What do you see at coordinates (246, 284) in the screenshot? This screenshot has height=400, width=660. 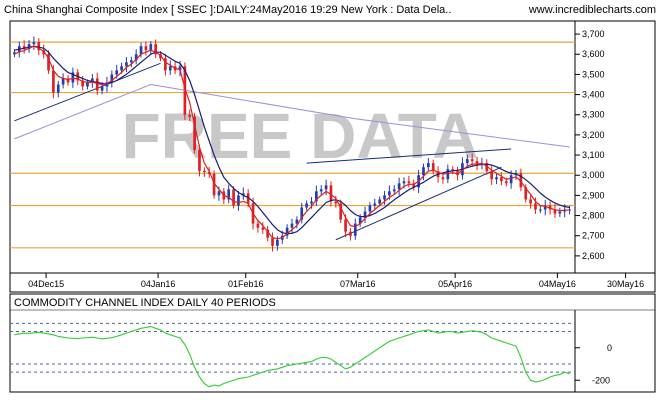 I see `date-x-tick-label: 01Feb16` at bounding box center [246, 284].